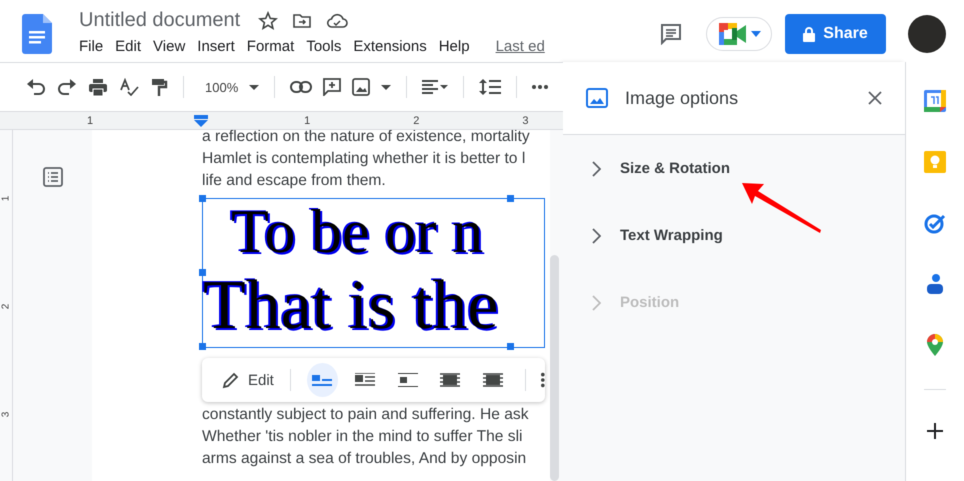 This screenshot has width=964, height=481. I want to click on panel-title: Image options, so click(681, 98).